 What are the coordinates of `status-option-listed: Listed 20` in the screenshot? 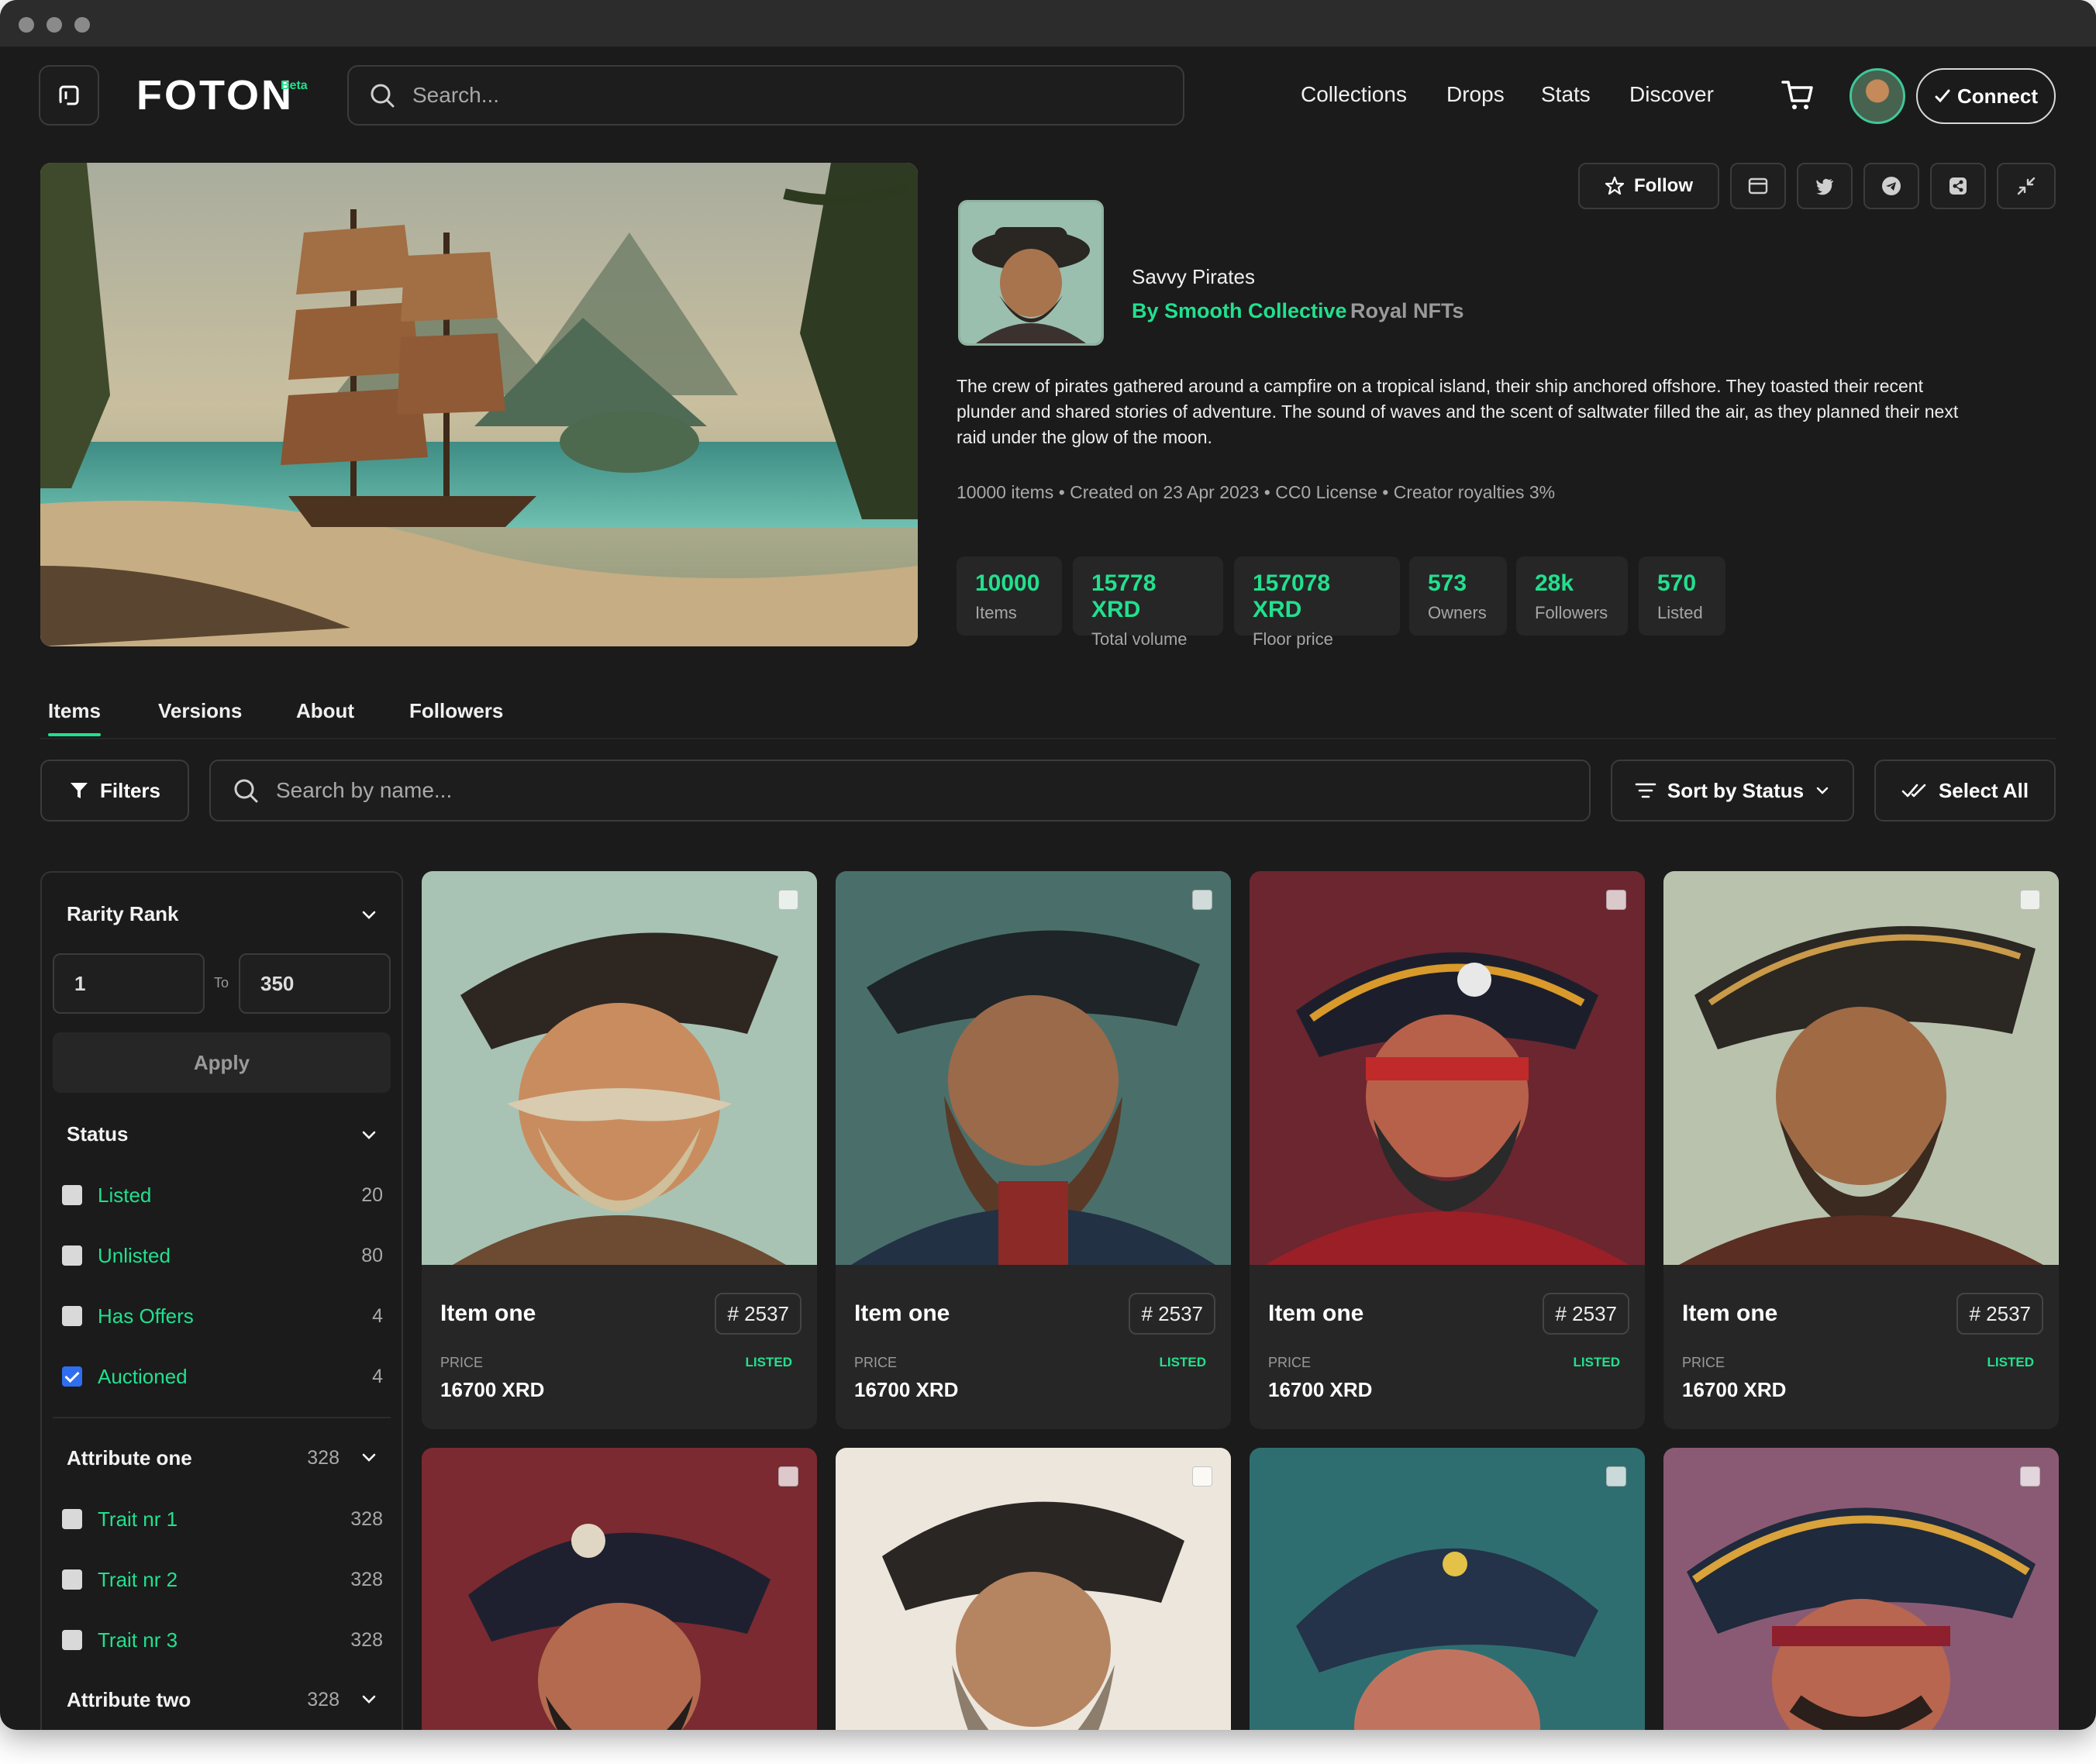 It's located at (223, 1195).